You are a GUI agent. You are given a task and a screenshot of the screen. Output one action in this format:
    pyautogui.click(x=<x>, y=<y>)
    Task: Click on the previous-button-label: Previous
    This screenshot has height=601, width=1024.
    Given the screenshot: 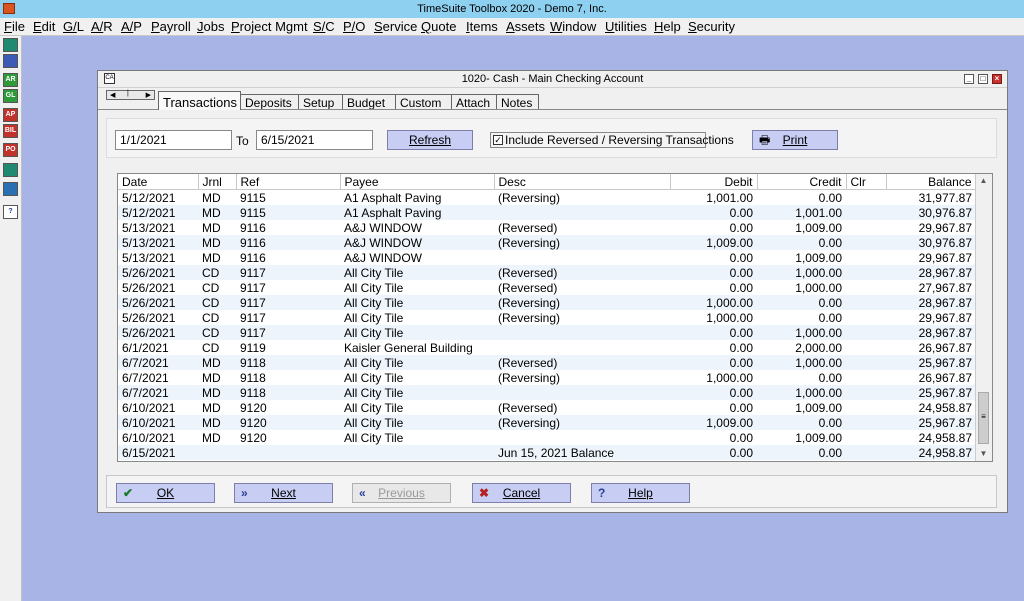 What is the action you would take?
    pyautogui.click(x=401, y=493)
    